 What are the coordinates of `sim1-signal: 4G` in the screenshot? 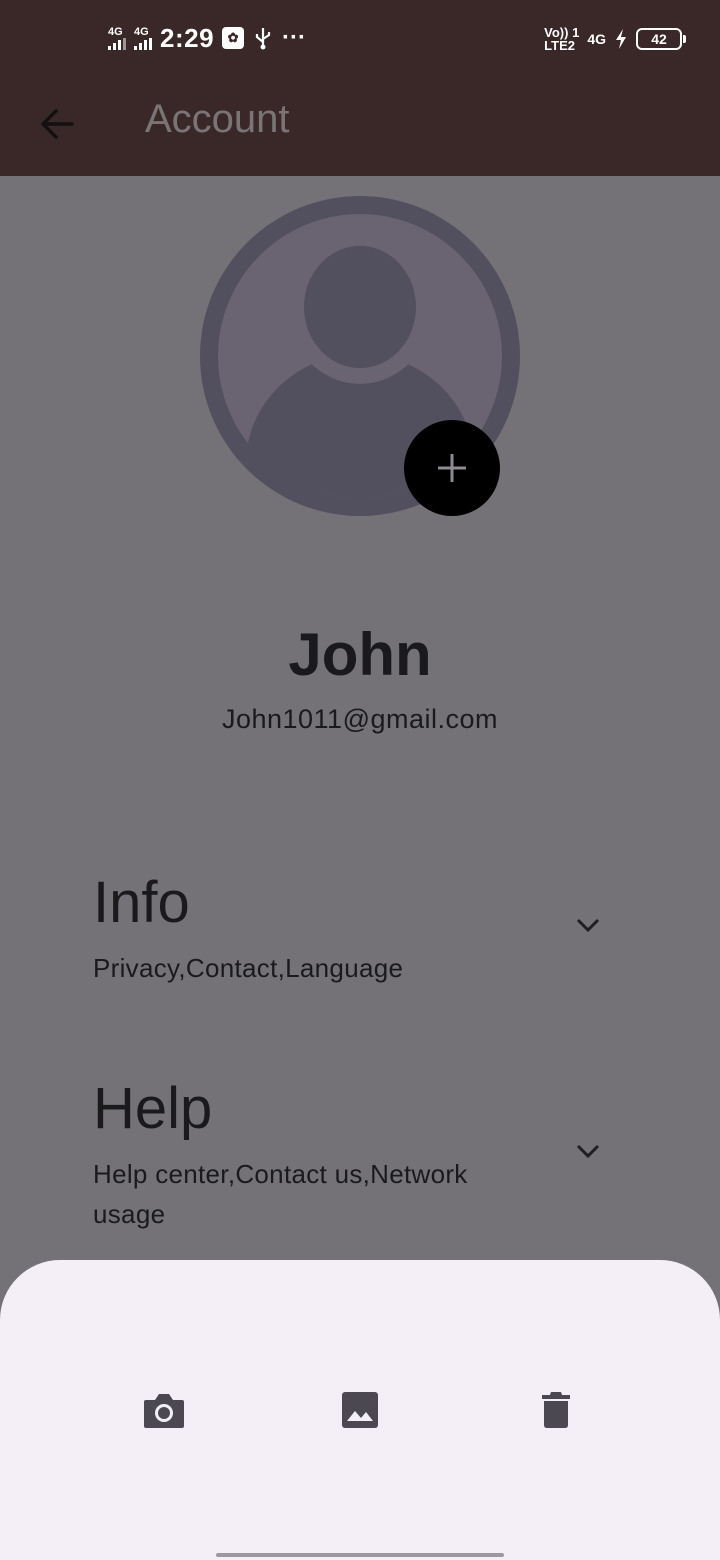 It's located at (117, 37).